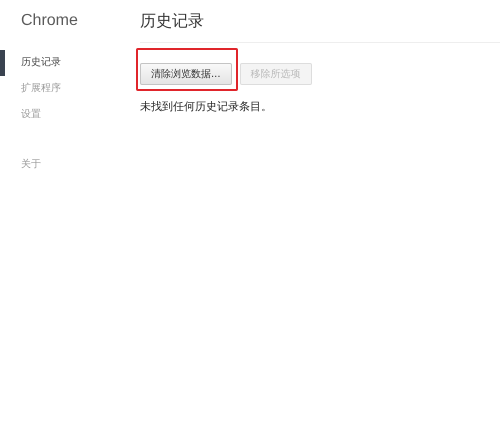  Describe the element at coordinates (30, 63) in the screenshot. I see `sidebar-item: 历史记录` at that location.